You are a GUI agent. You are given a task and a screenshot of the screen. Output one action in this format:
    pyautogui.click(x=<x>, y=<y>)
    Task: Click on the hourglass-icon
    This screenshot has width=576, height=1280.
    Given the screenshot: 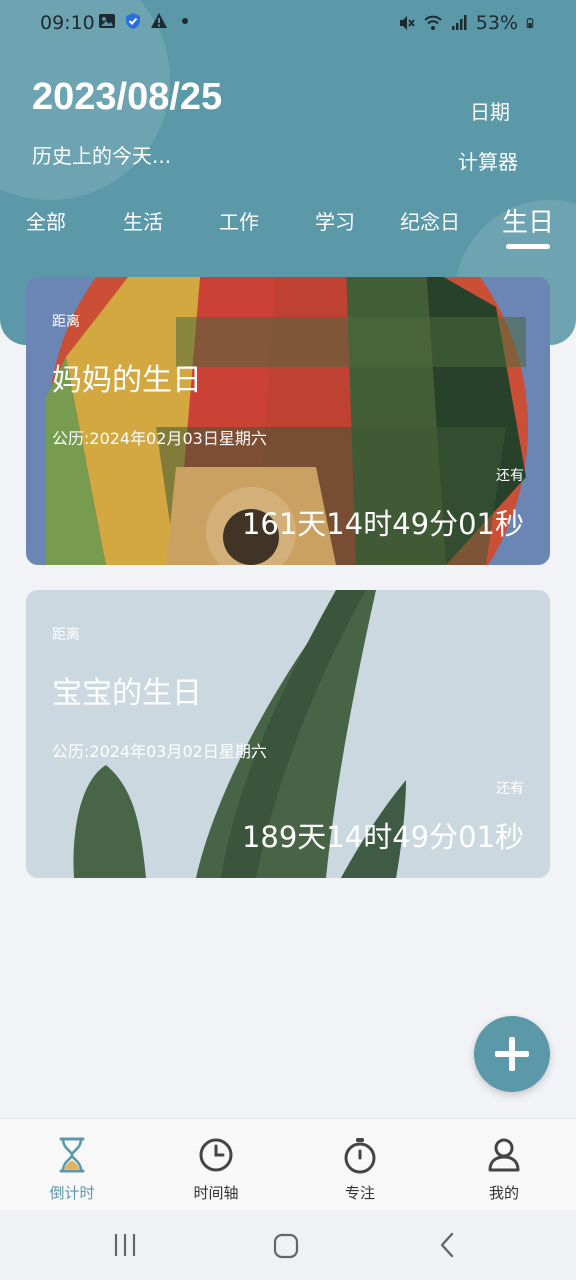 What is the action you would take?
    pyautogui.click(x=72, y=1155)
    